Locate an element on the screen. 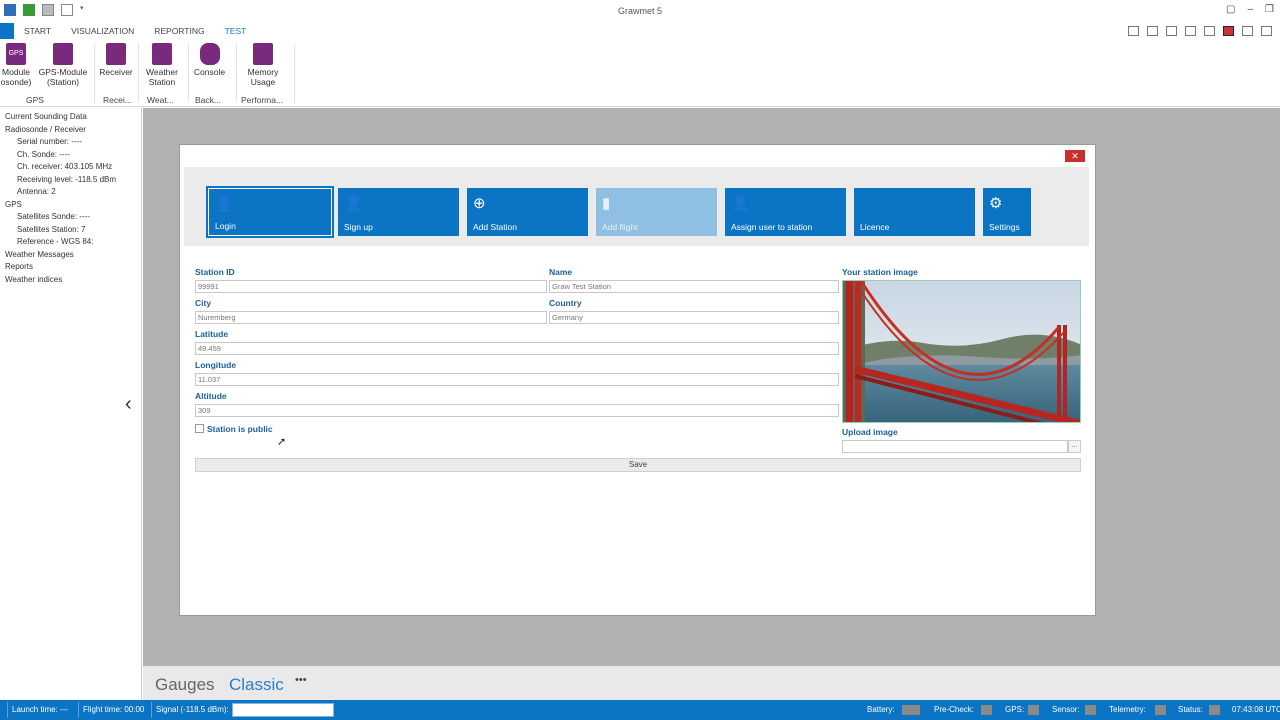  upload-image-field is located at coordinates (955, 446).